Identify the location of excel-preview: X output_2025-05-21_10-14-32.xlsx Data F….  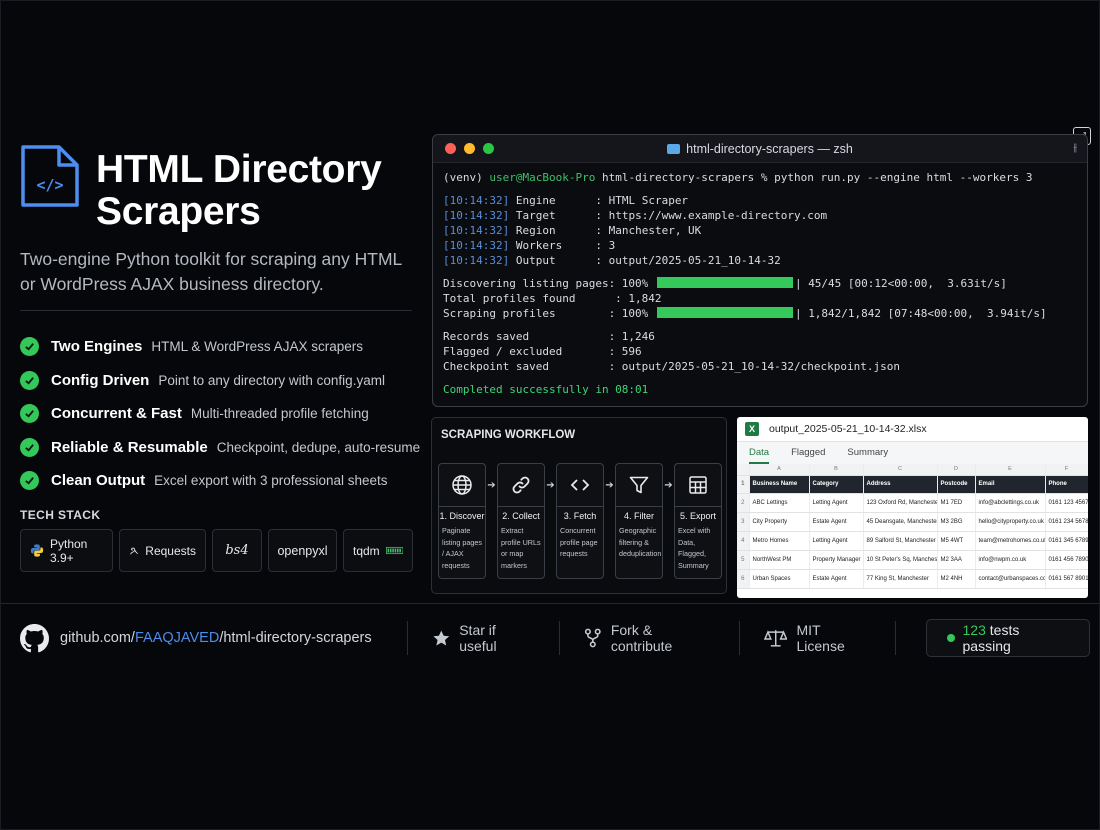
(912, 507).